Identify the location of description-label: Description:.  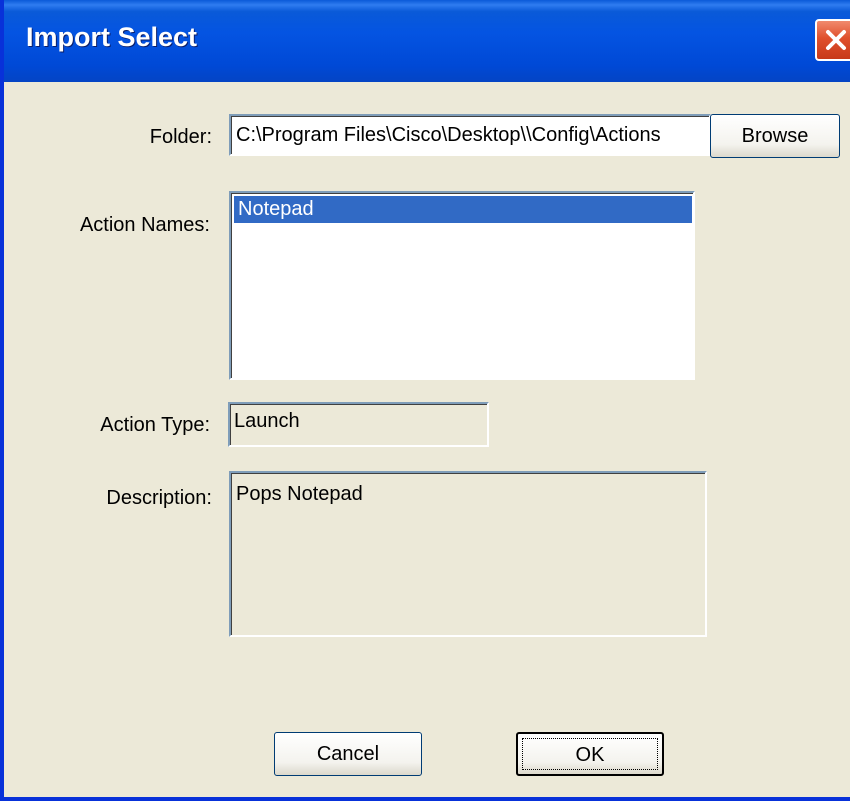
(159, 498).